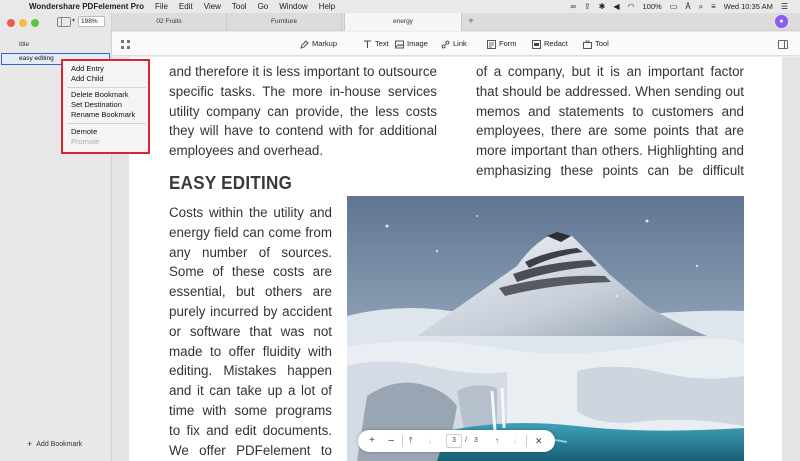  I want to click on right-panel-toggle-icon, so click(783, 44).